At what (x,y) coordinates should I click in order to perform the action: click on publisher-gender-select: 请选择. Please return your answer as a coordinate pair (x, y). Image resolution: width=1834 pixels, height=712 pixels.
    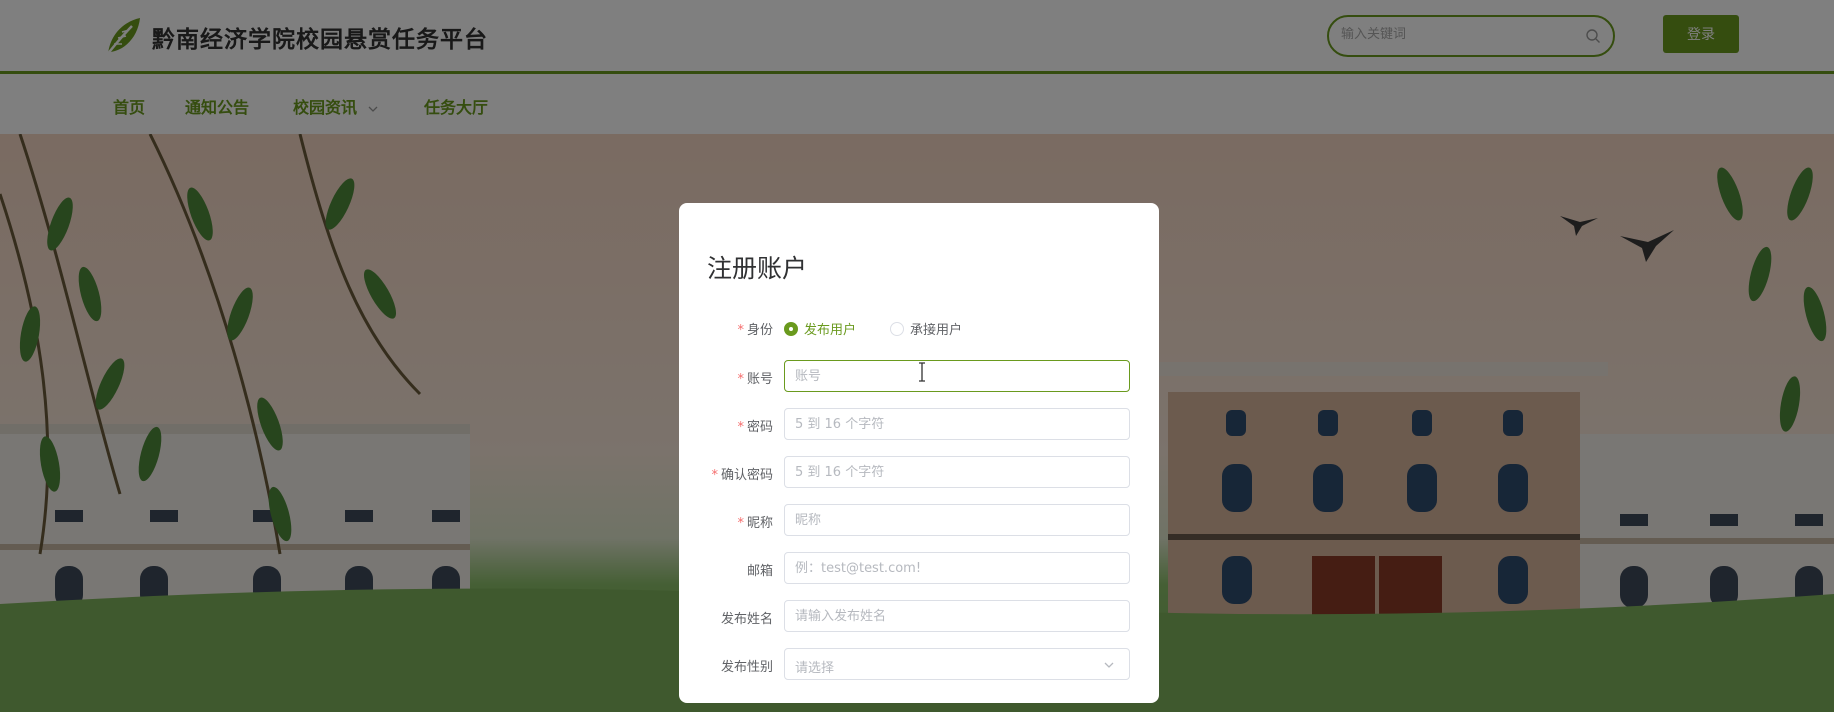
    Looking at the image, I should click on (957, 664).